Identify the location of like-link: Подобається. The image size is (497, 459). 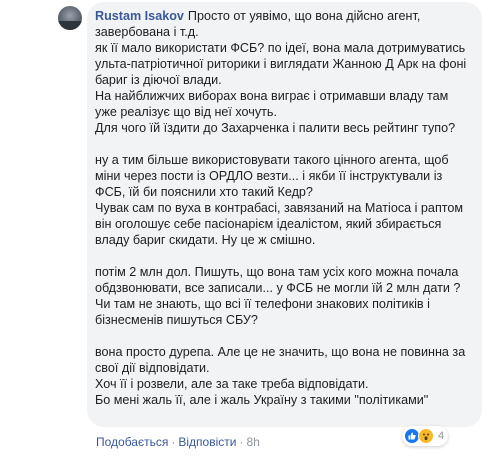
(132, 442).